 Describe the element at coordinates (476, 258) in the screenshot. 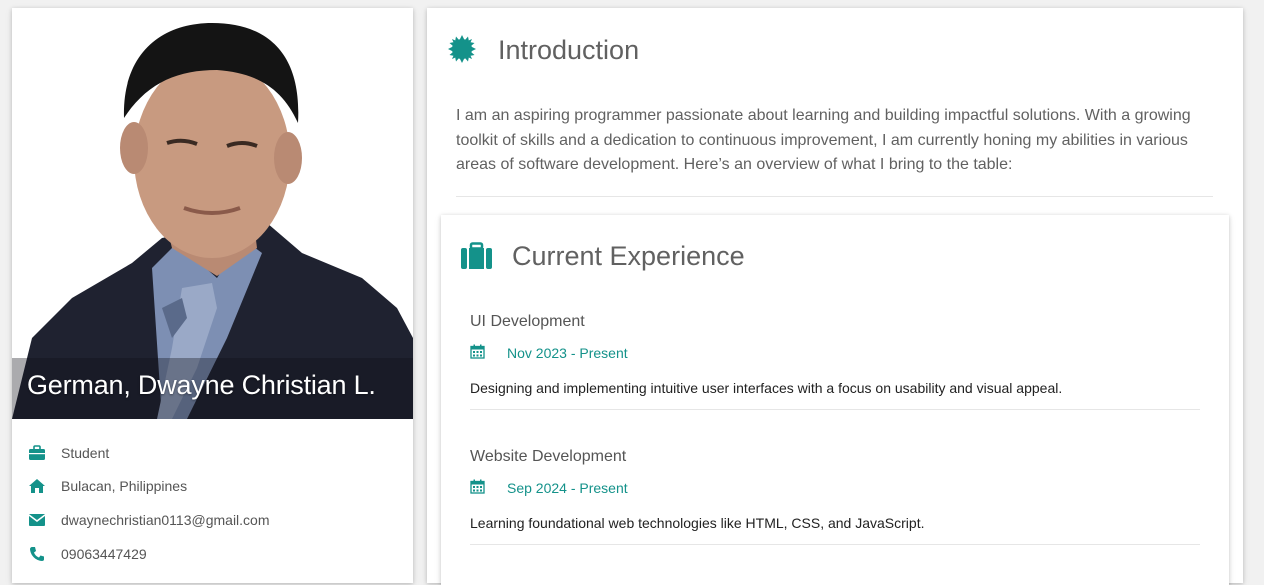

I see `suitcase-icon` at that location.